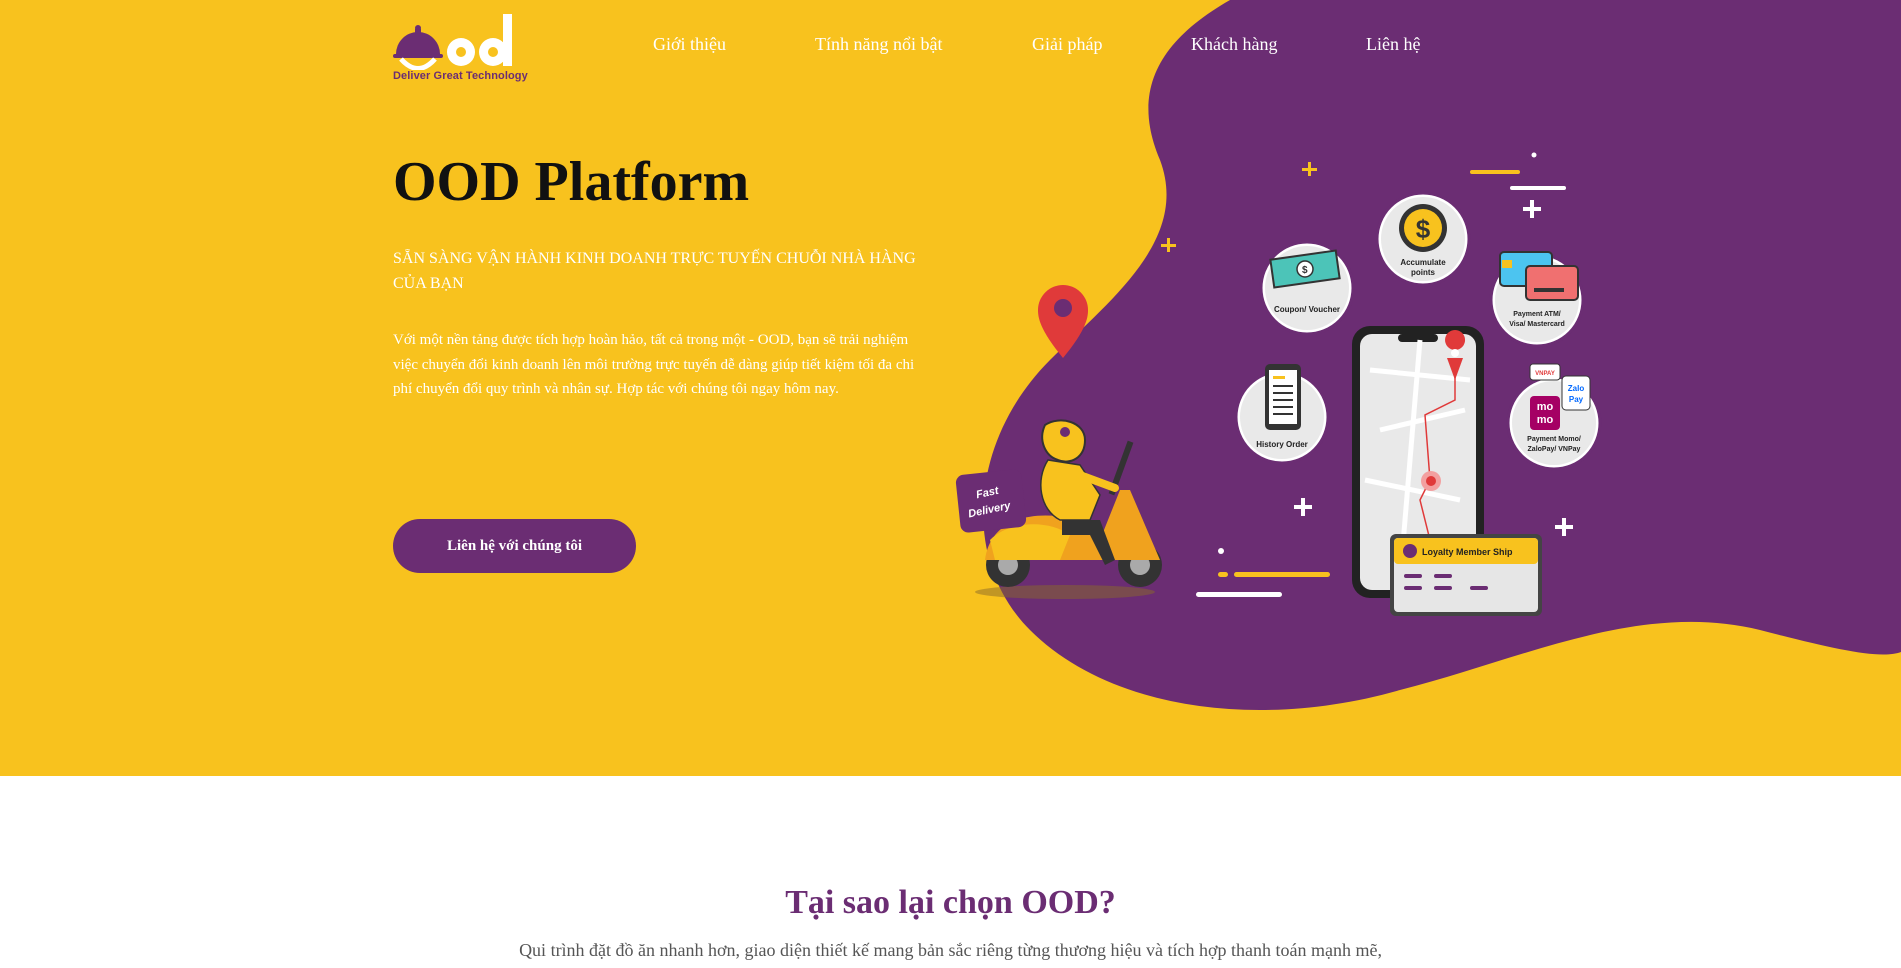  What do you see at coordinates (514, 546) in the screenshot?
I see `contact-us-button: Liên hệ với chúng tôi` at bounding box center [514, 546].